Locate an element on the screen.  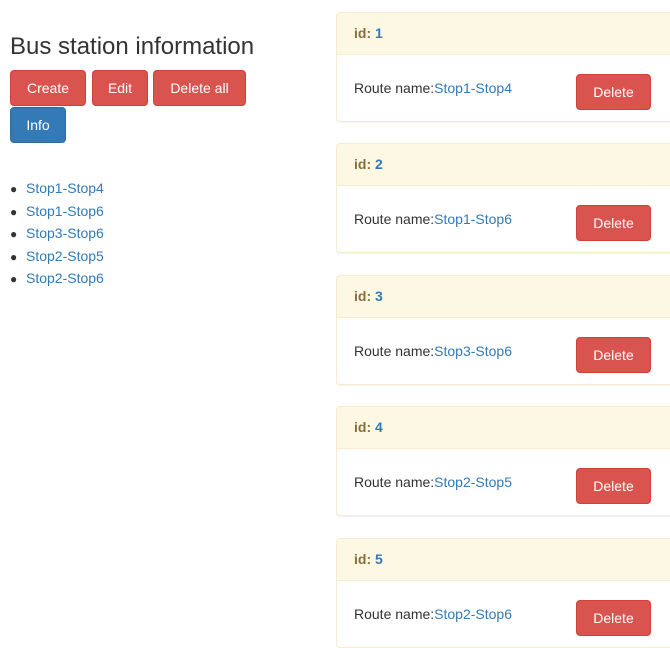
route-name-link: Stop1-Stop4 is located at coordinates (473, 88).